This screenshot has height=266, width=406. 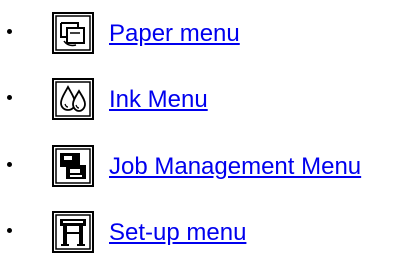 What do you see at coordinates (73, 232) in the screenshot?
I see `setup-printer-icon` at bounding box center [73, 232].